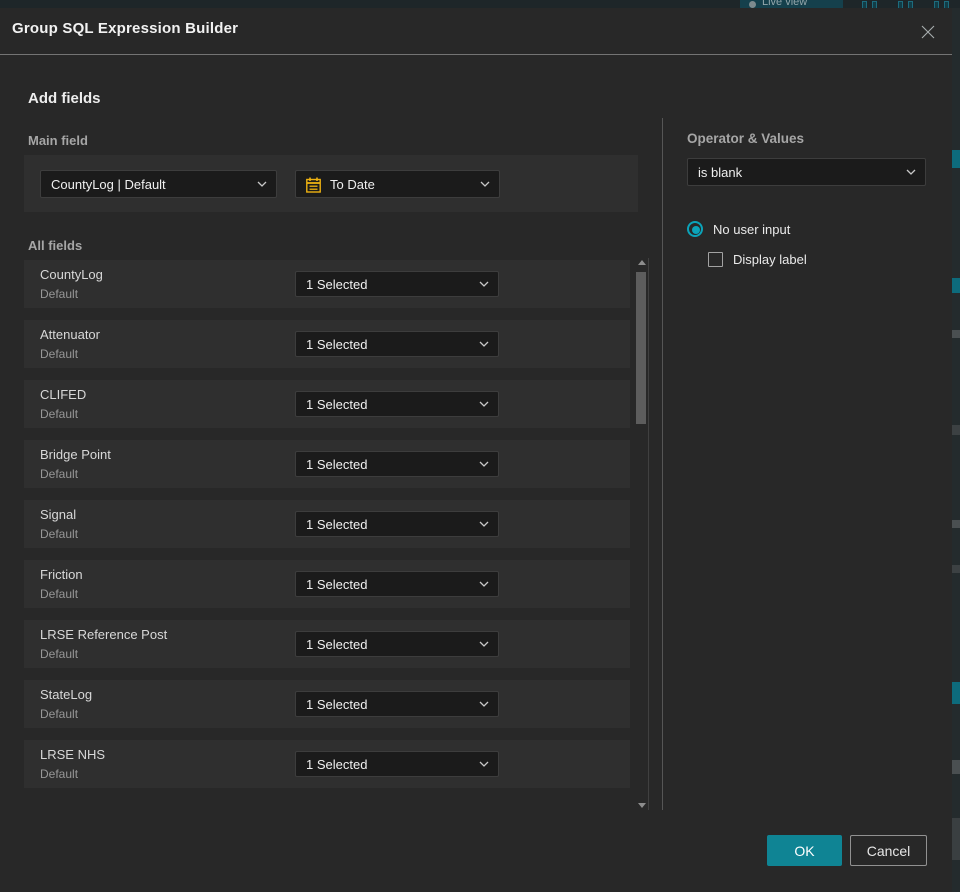 The image size is (960, 892). What do you see at coordinates (746, 138) in the screenshot?
I see `operator-values-heading: Operator & Values` at bounding box center [746, 138].